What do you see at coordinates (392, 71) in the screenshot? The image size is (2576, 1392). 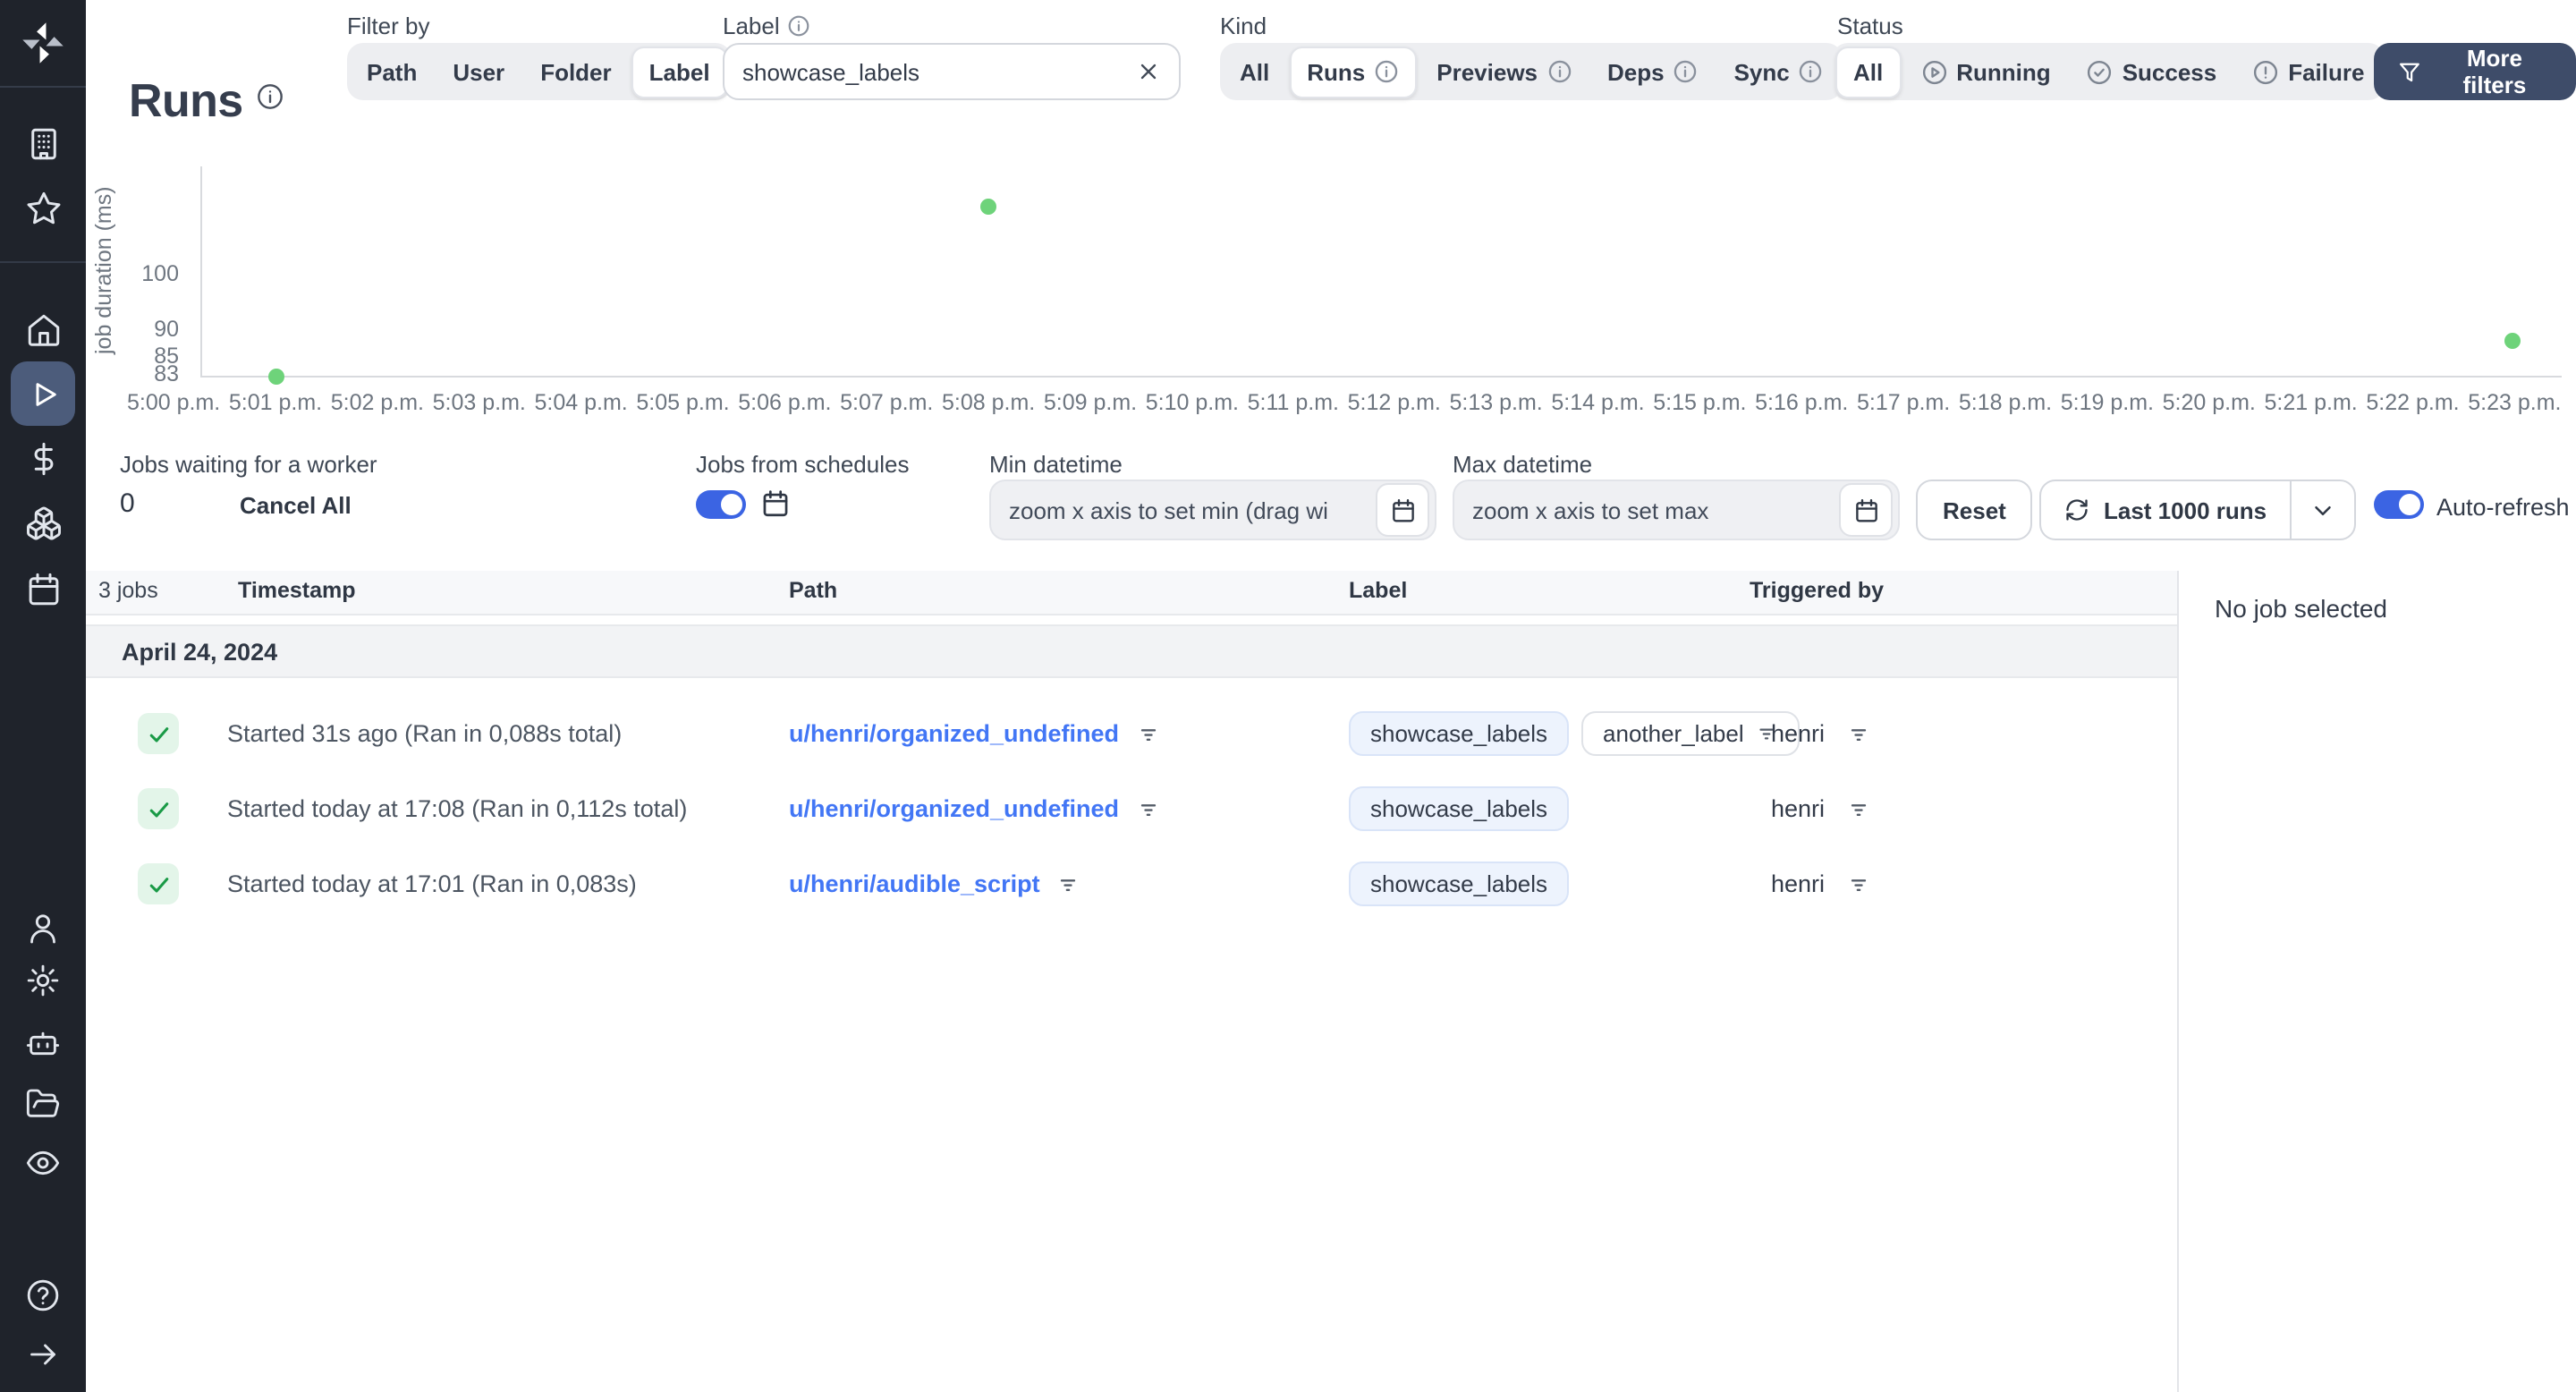 I see `filter-by-path: Path` at bounding box center [392, 71].